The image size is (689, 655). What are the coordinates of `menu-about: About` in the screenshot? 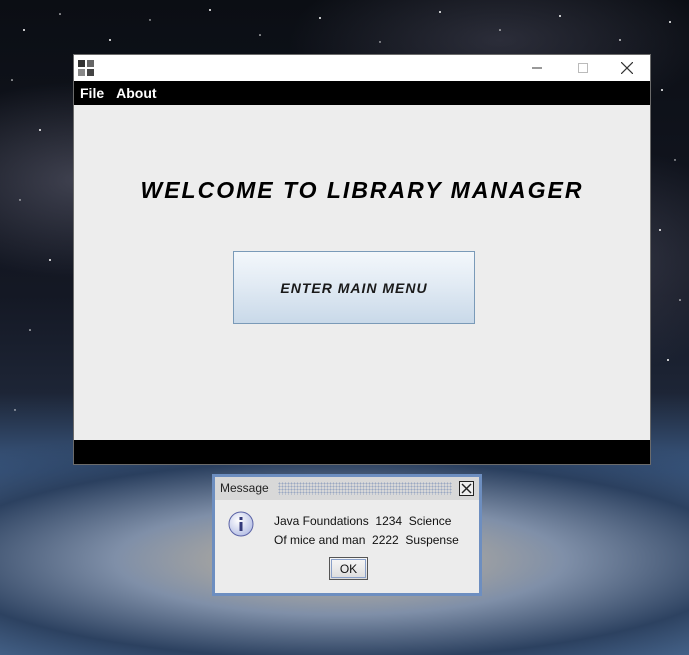 It's located at (136, 93).